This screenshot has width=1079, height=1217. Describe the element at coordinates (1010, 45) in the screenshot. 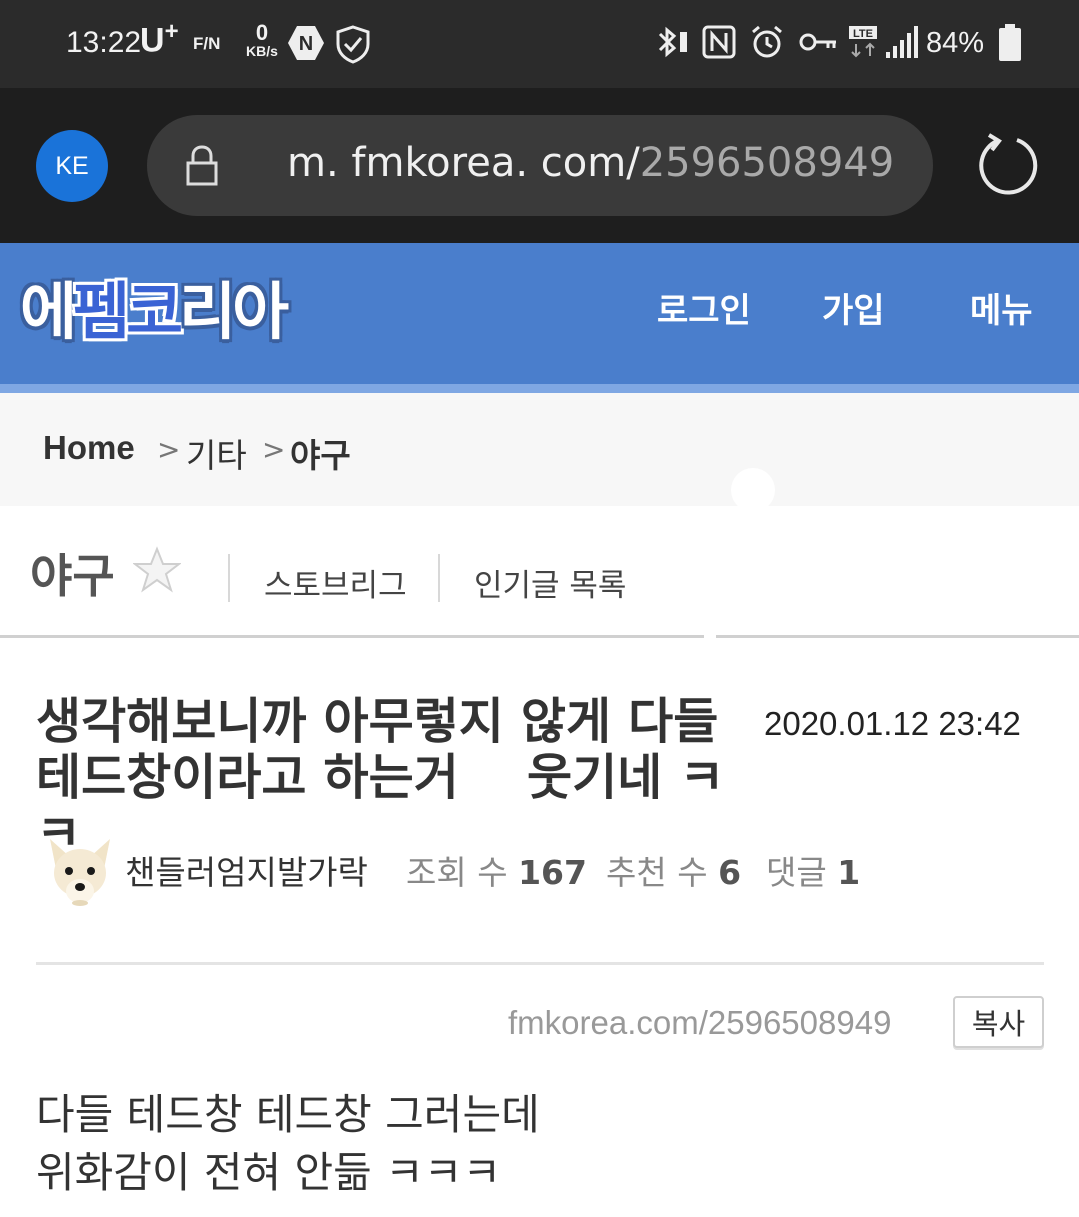

I see `battery-icon` at that location.